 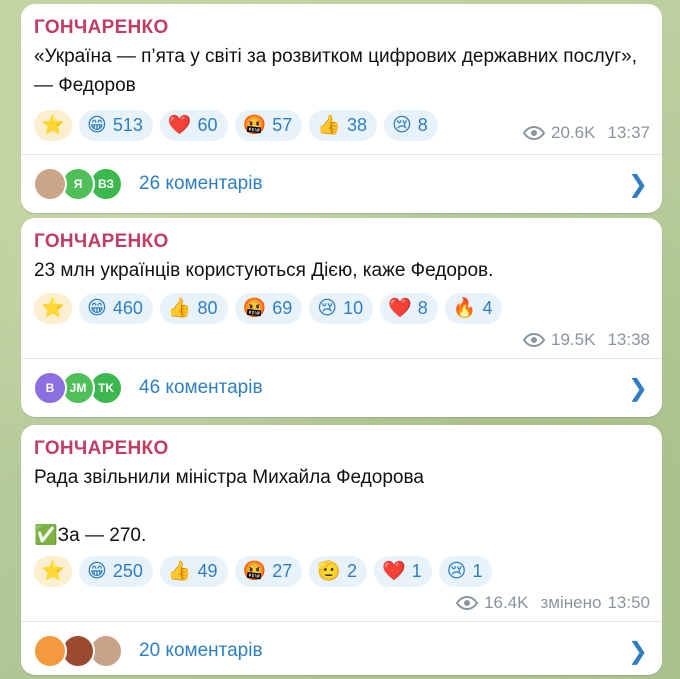 I want to click on reactions-bar: ⭐ 😁 460 👍 80 🤬 69 😢 10 ❤️ 8 🔥 4, so click(x=342, y=308).